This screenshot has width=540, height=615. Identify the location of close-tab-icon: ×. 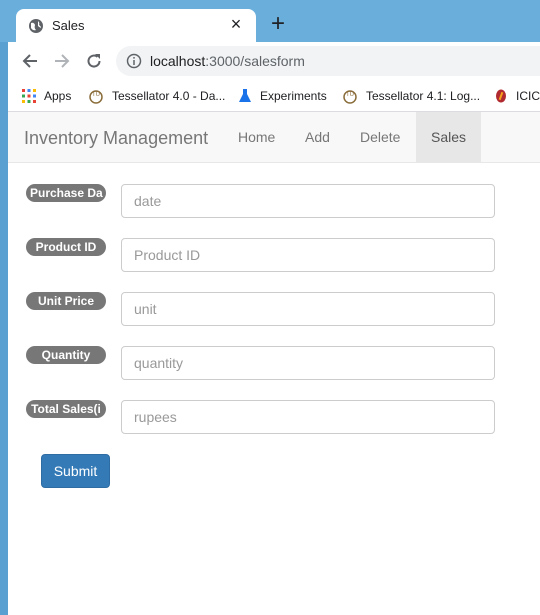
(236, 24).